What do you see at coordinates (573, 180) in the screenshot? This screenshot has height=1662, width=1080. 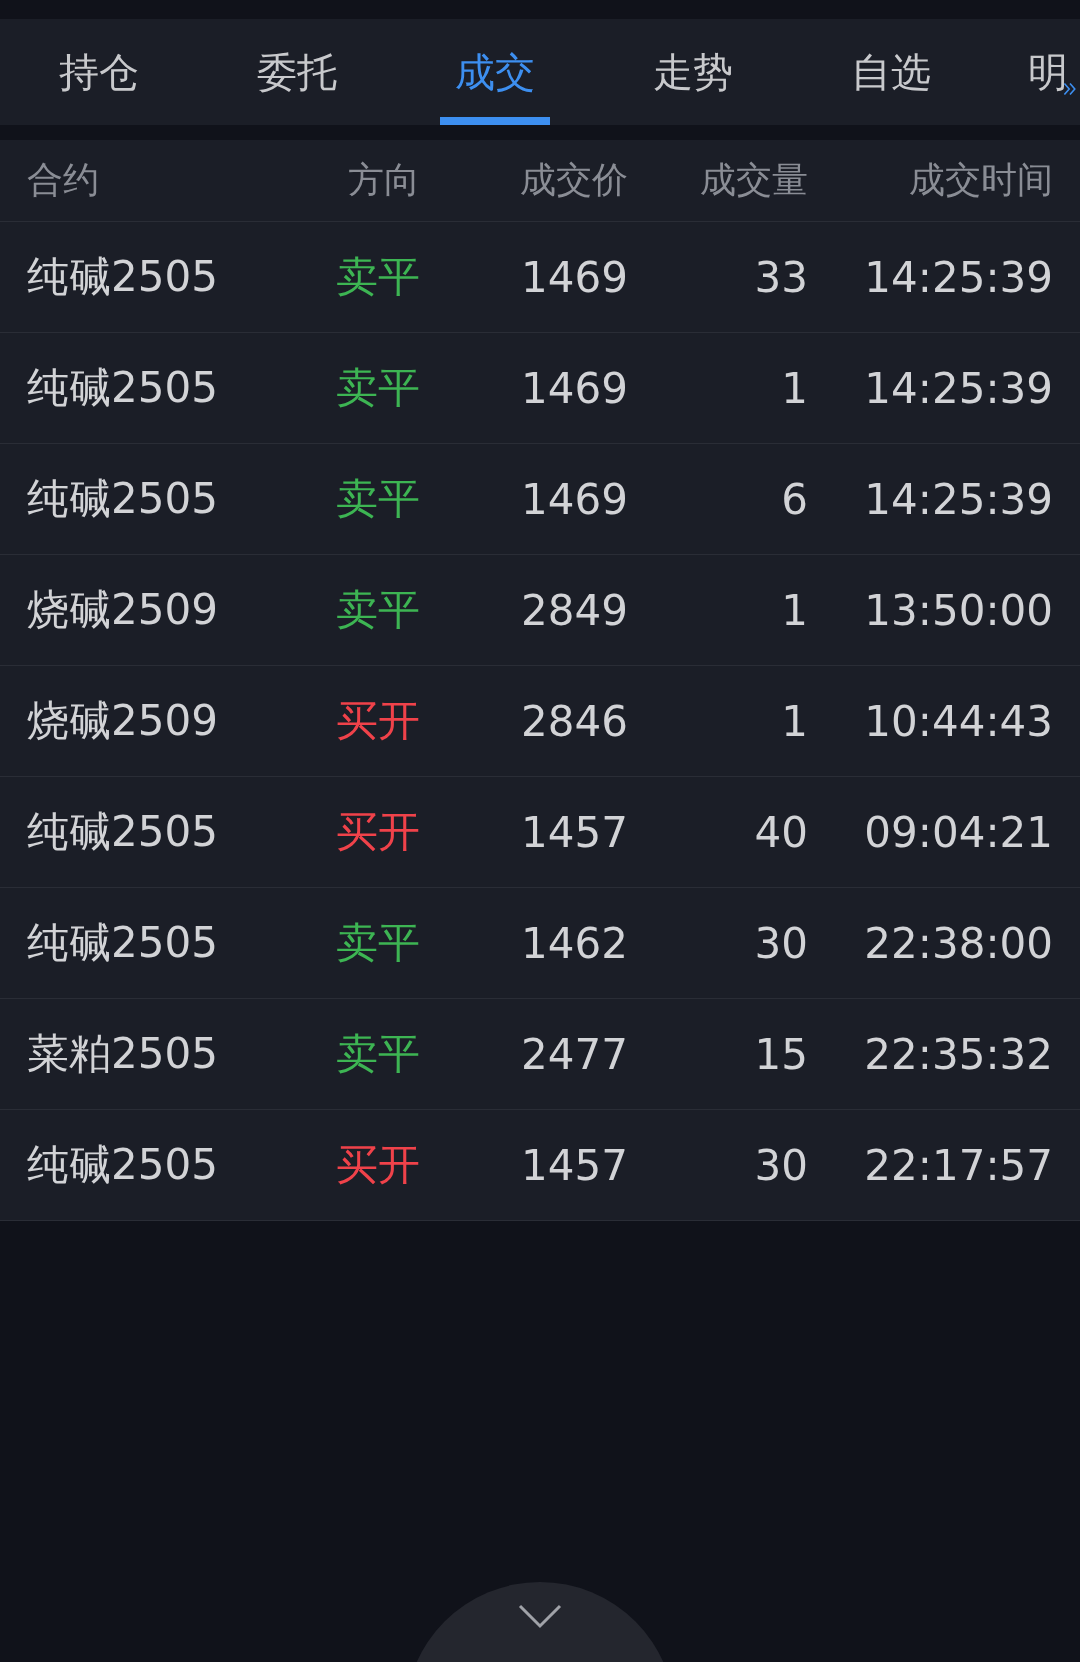 I see `column-header: 成交价` at bounding box center [573, 180].